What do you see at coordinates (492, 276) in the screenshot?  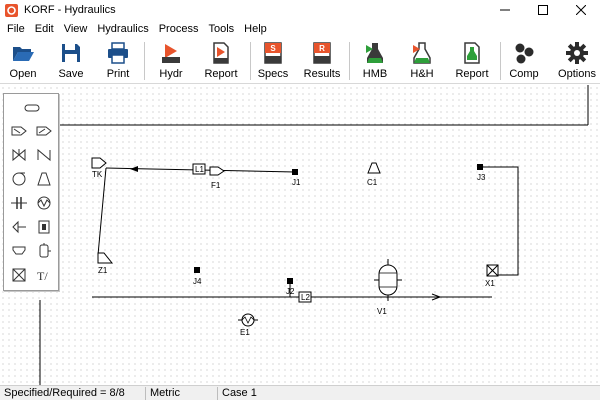 I see `misc-x1: X1` at bounding box center [492, 276].